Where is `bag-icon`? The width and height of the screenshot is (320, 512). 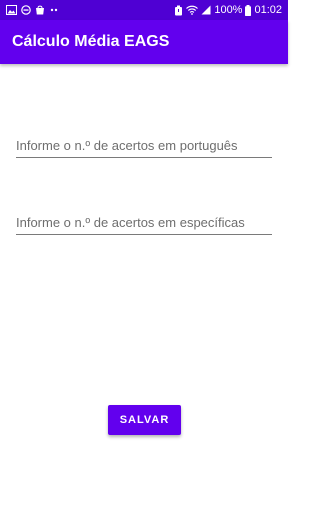
bag-icon is located at coordinates (40, 10).